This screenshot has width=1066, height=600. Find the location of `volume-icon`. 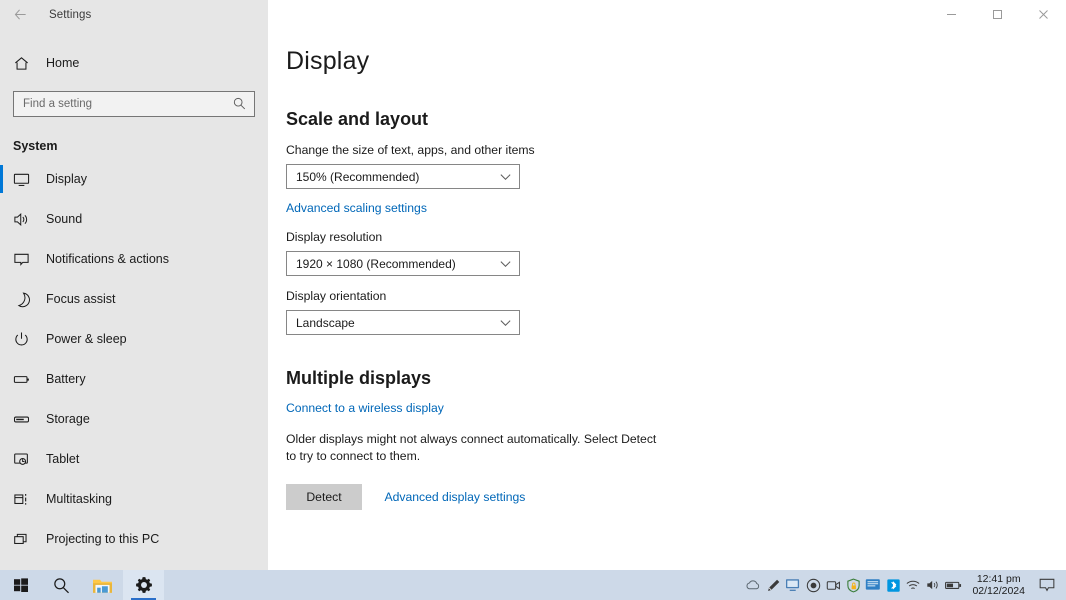

volume-icon is located at coordinates (933, 585).